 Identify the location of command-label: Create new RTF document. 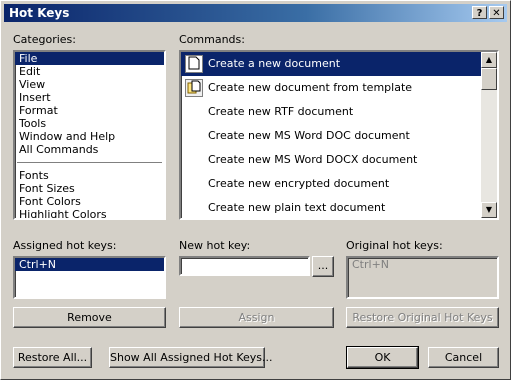
(281, 111).